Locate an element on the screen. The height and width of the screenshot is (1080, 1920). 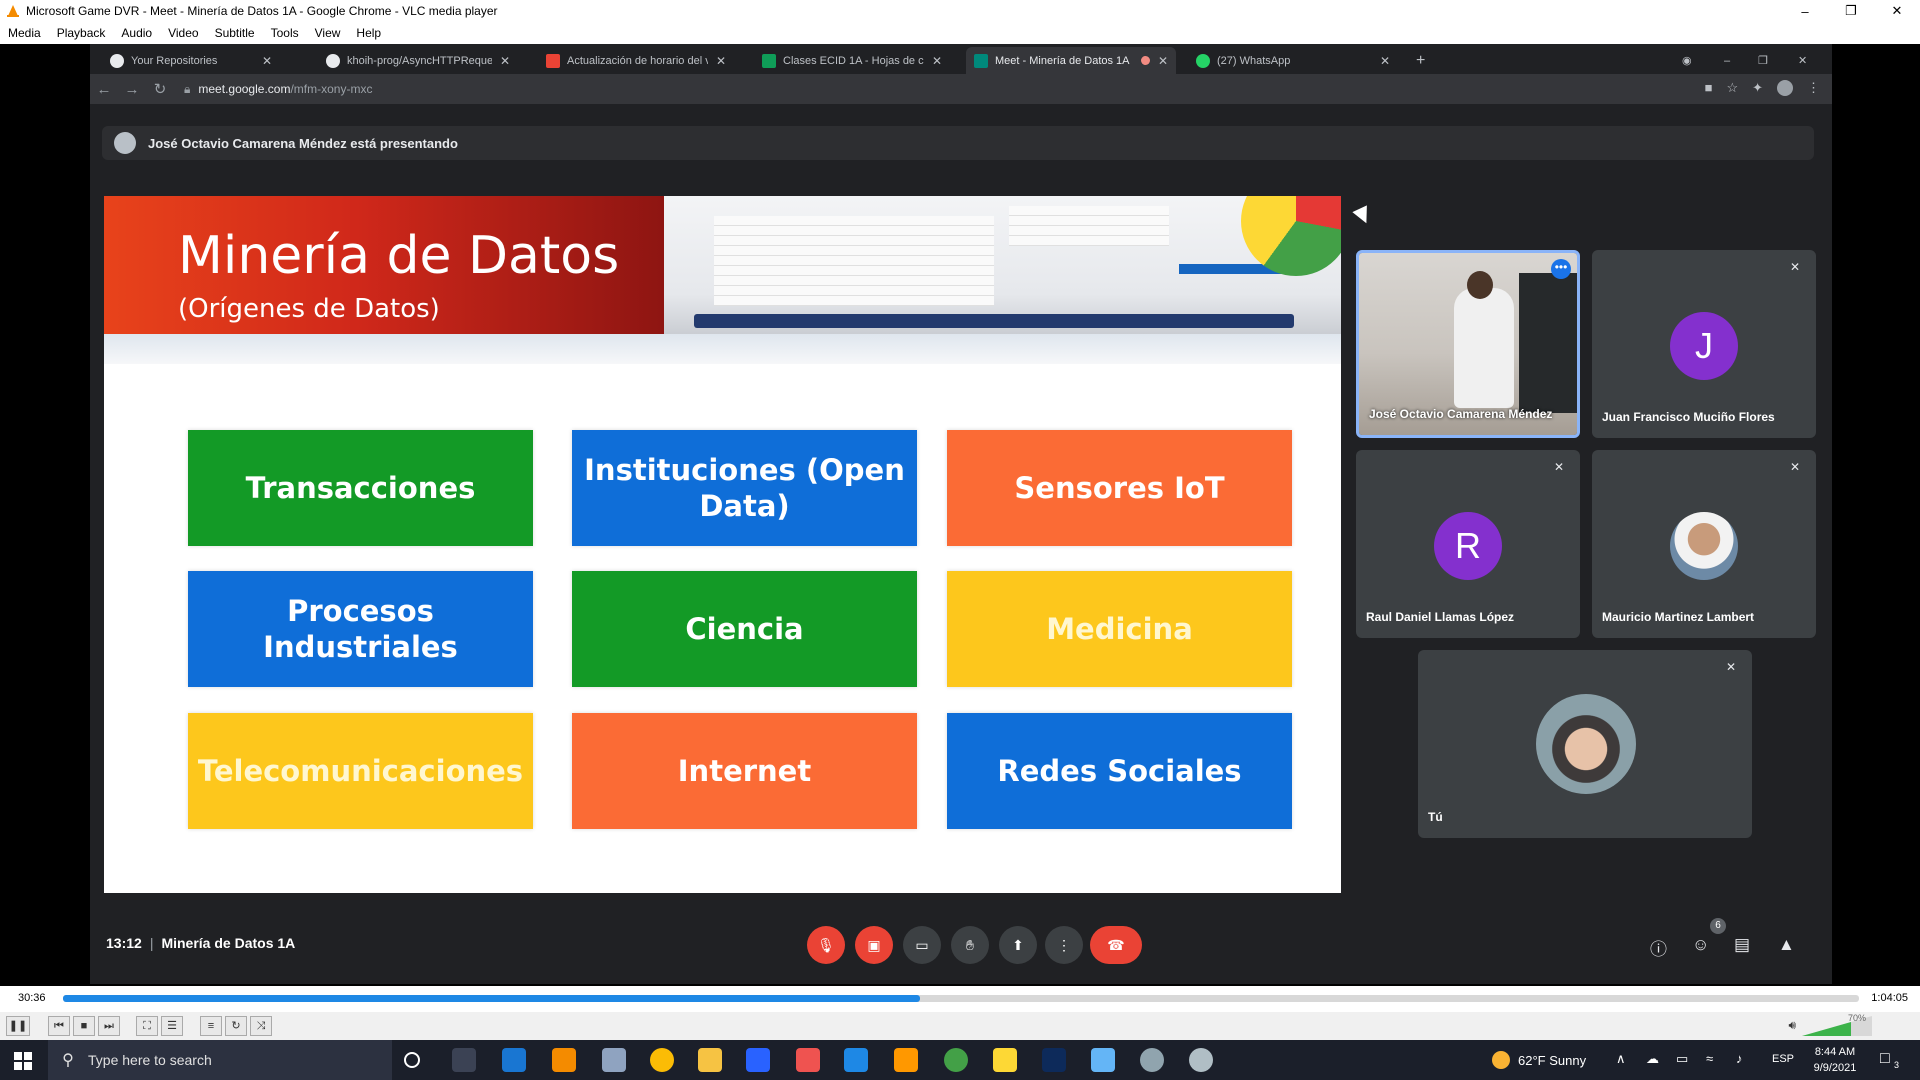
close-button: ✕ is located at coordinates (1897, 11).